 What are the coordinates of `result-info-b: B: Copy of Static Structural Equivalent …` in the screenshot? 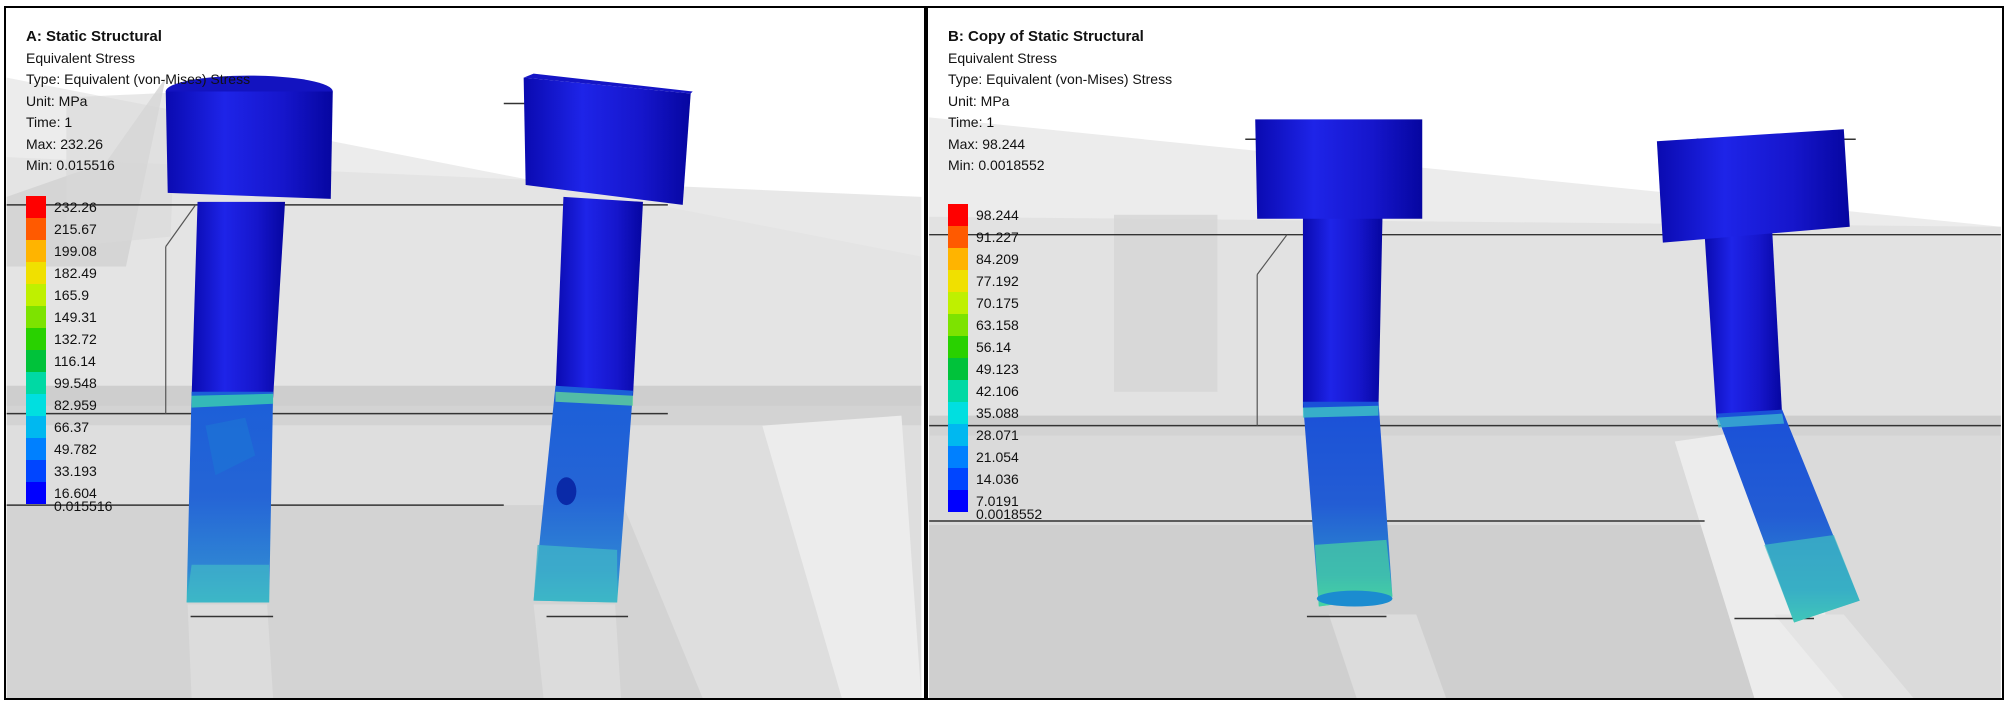 It's located at (1060, 101).